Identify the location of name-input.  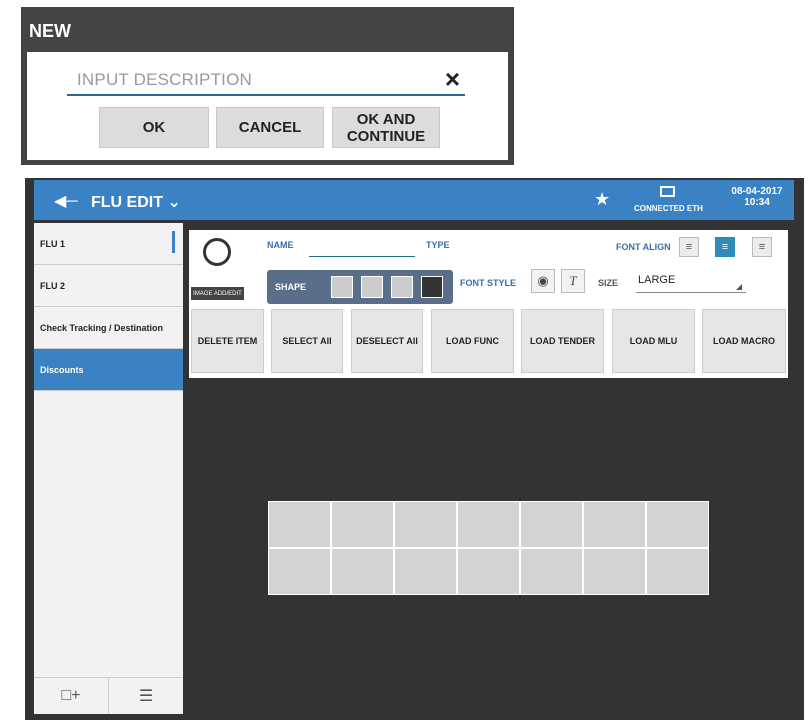
(362, 250).